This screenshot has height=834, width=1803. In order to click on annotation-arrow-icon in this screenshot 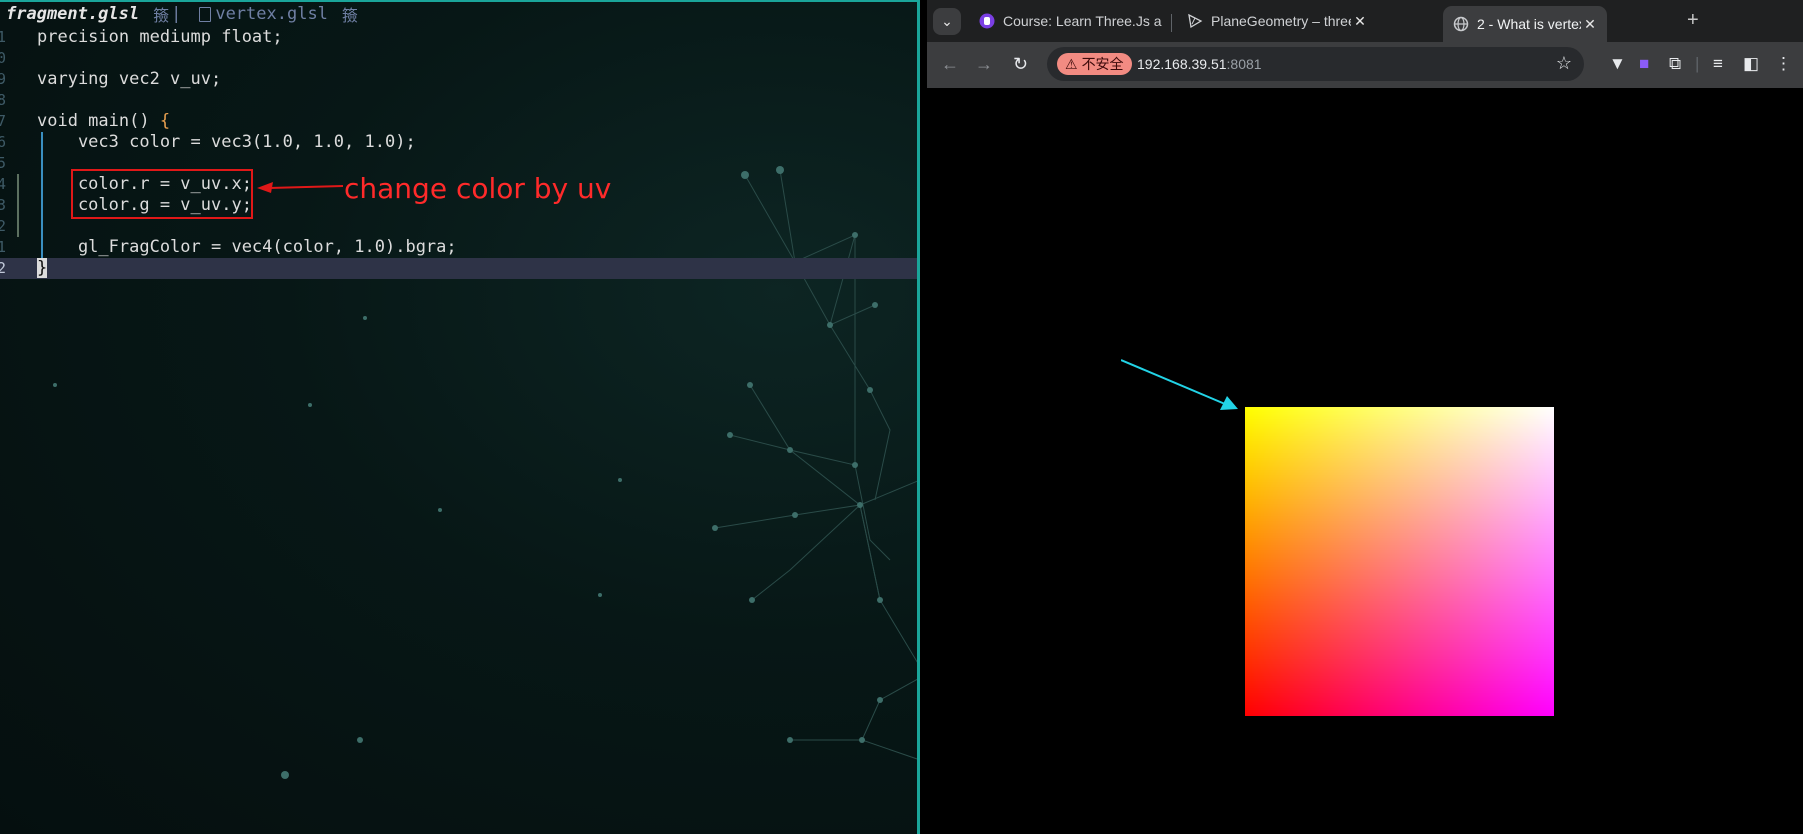, I will do `click(300, 187)`.